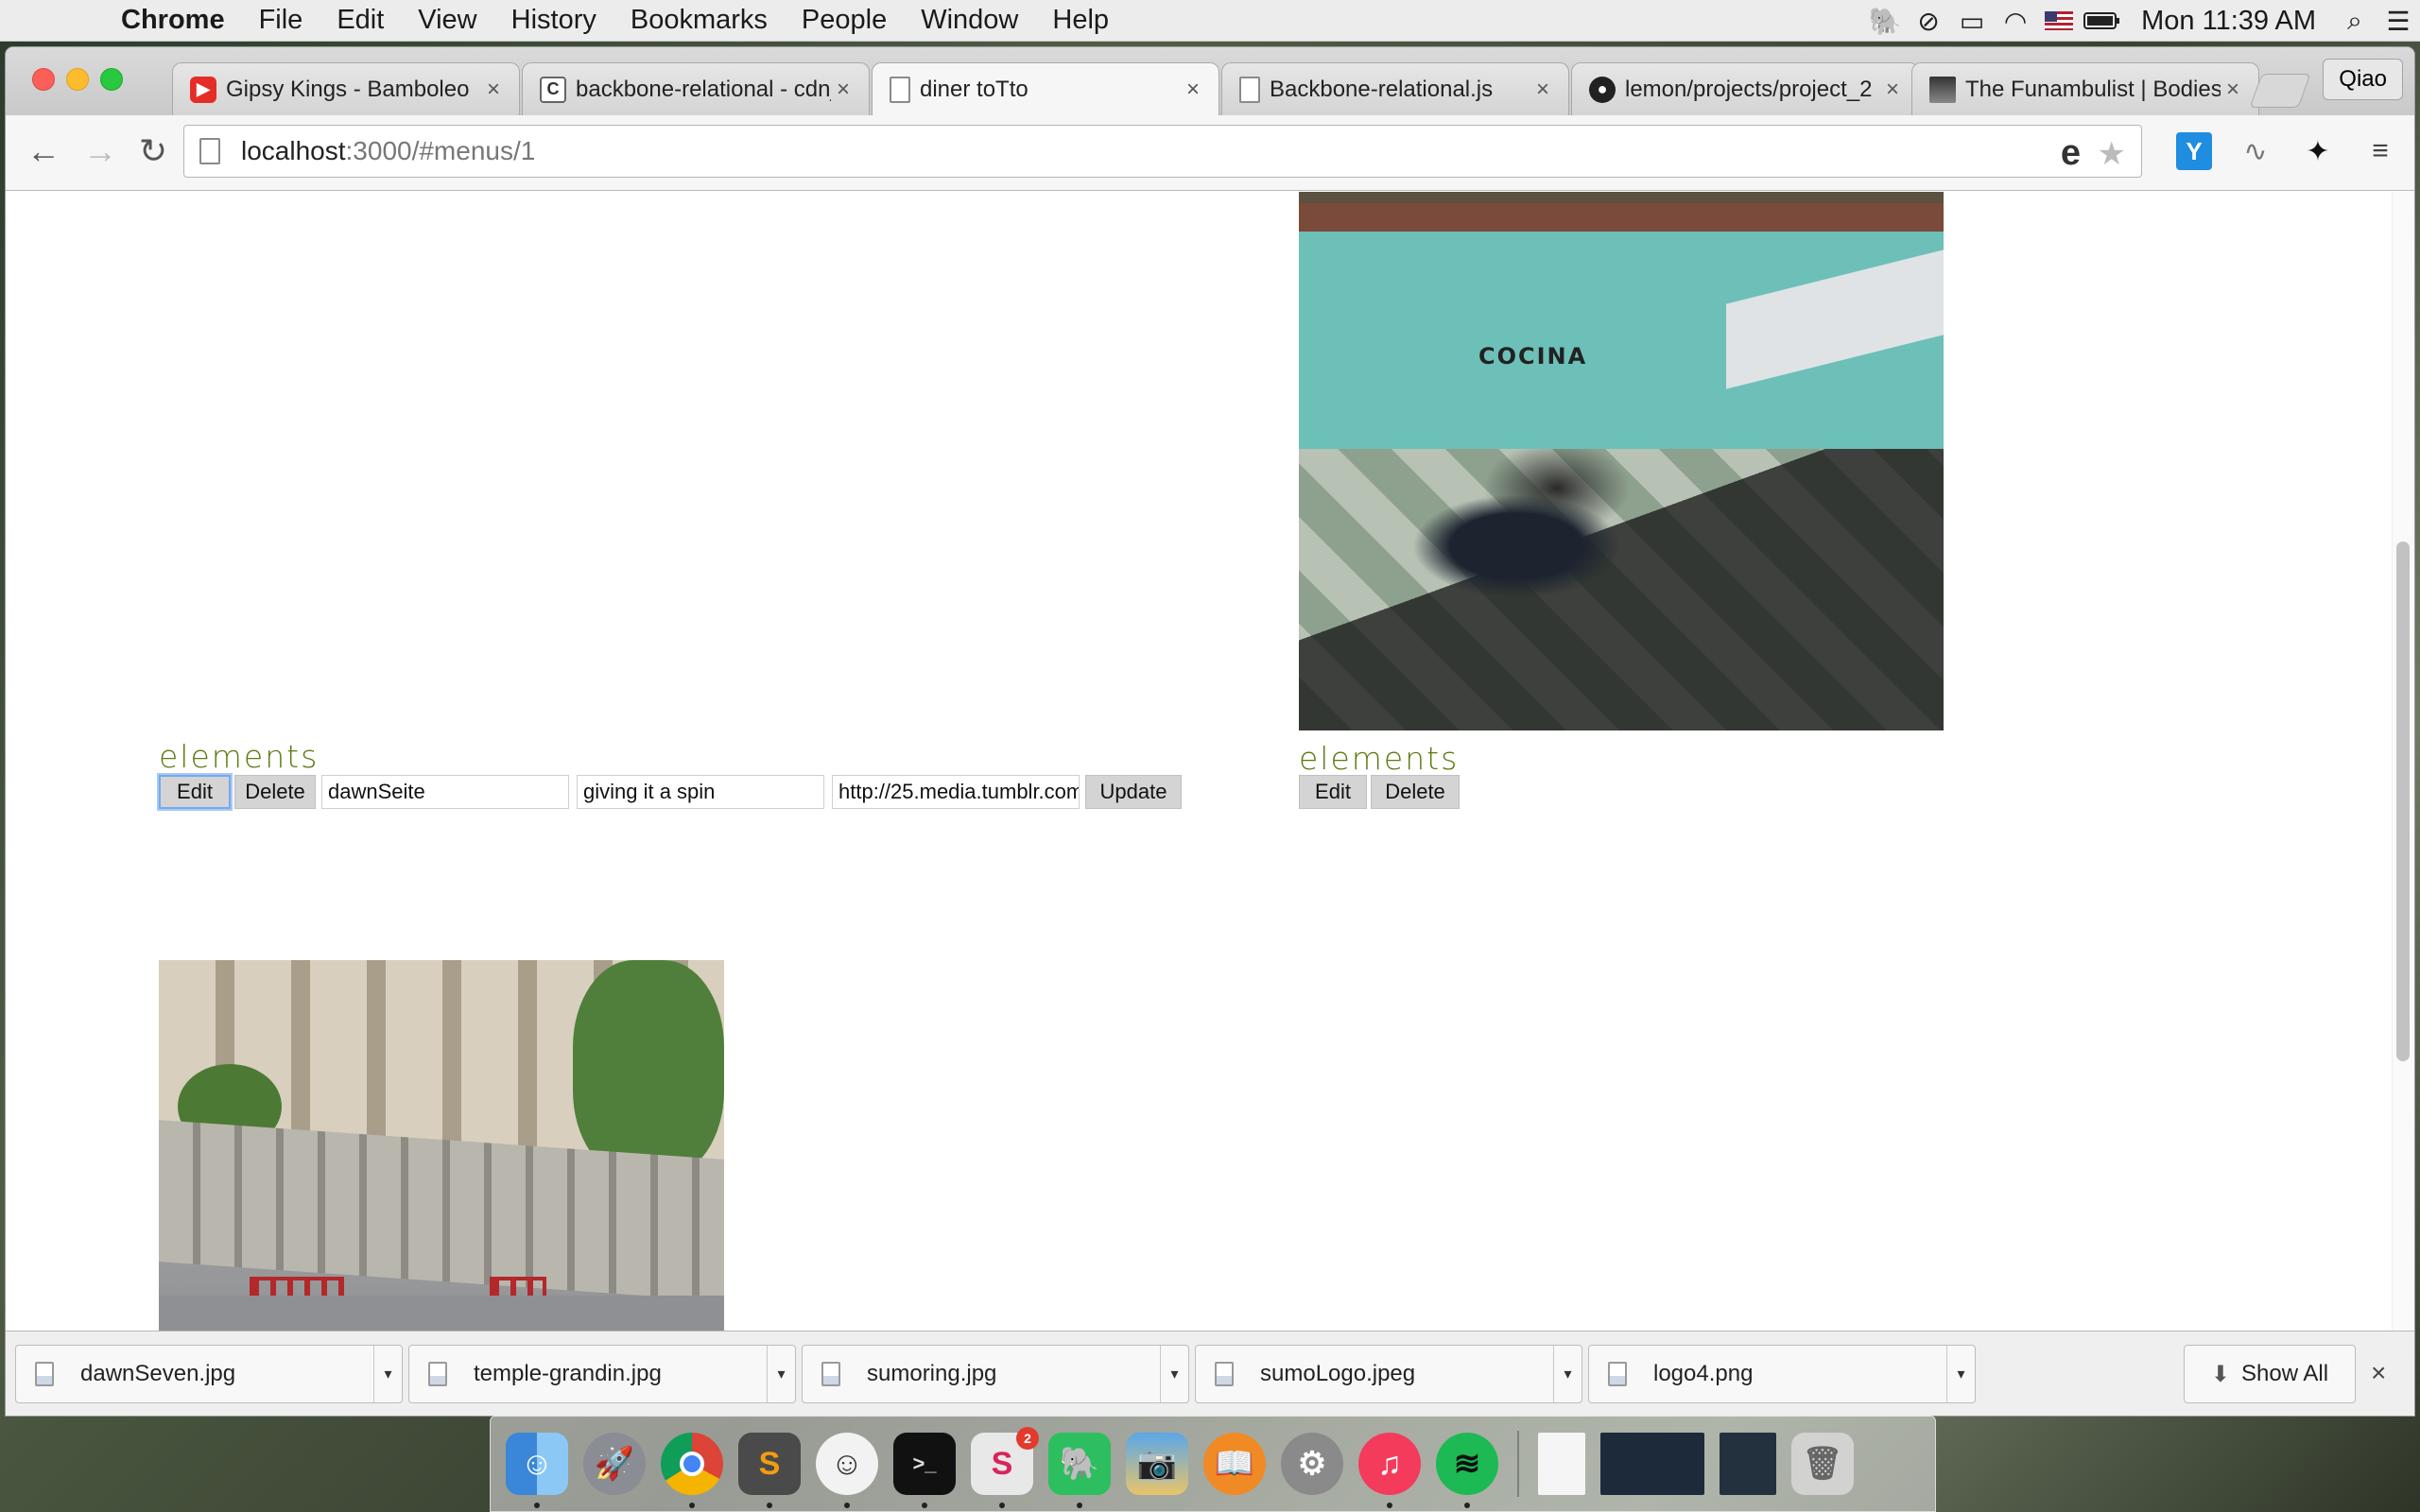  What do you see at coordinates (1312, 1464) in the screenshot?
I see `system-preferences-icon: ⚙` at bounding box center [1312, 1464].